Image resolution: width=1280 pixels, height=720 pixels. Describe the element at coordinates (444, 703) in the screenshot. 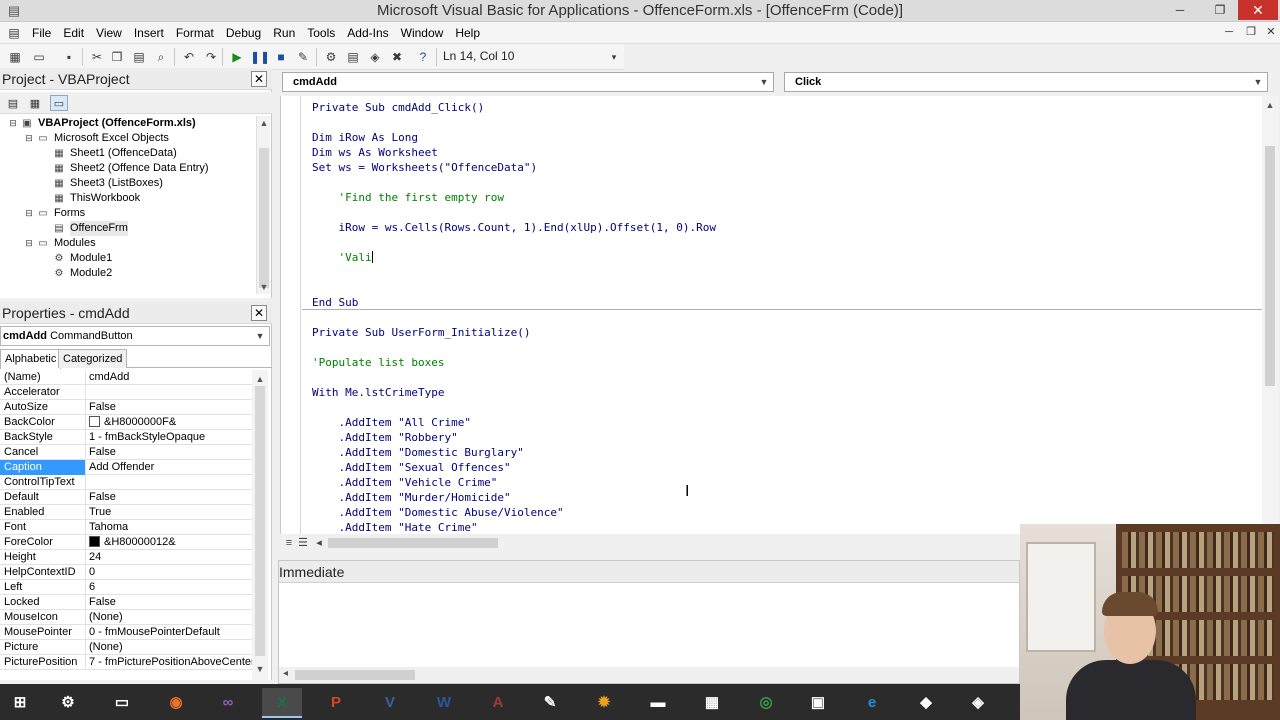

I see `taskbar-word-icon: W` at that location.